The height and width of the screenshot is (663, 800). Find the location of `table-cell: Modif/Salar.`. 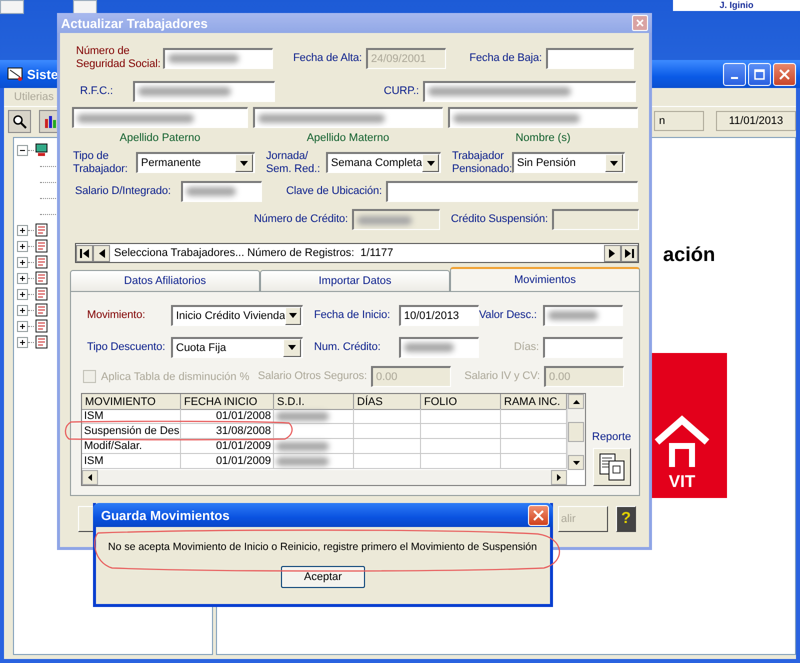

table-cell: Modif/Salar. is located at coordinates (131, 446).